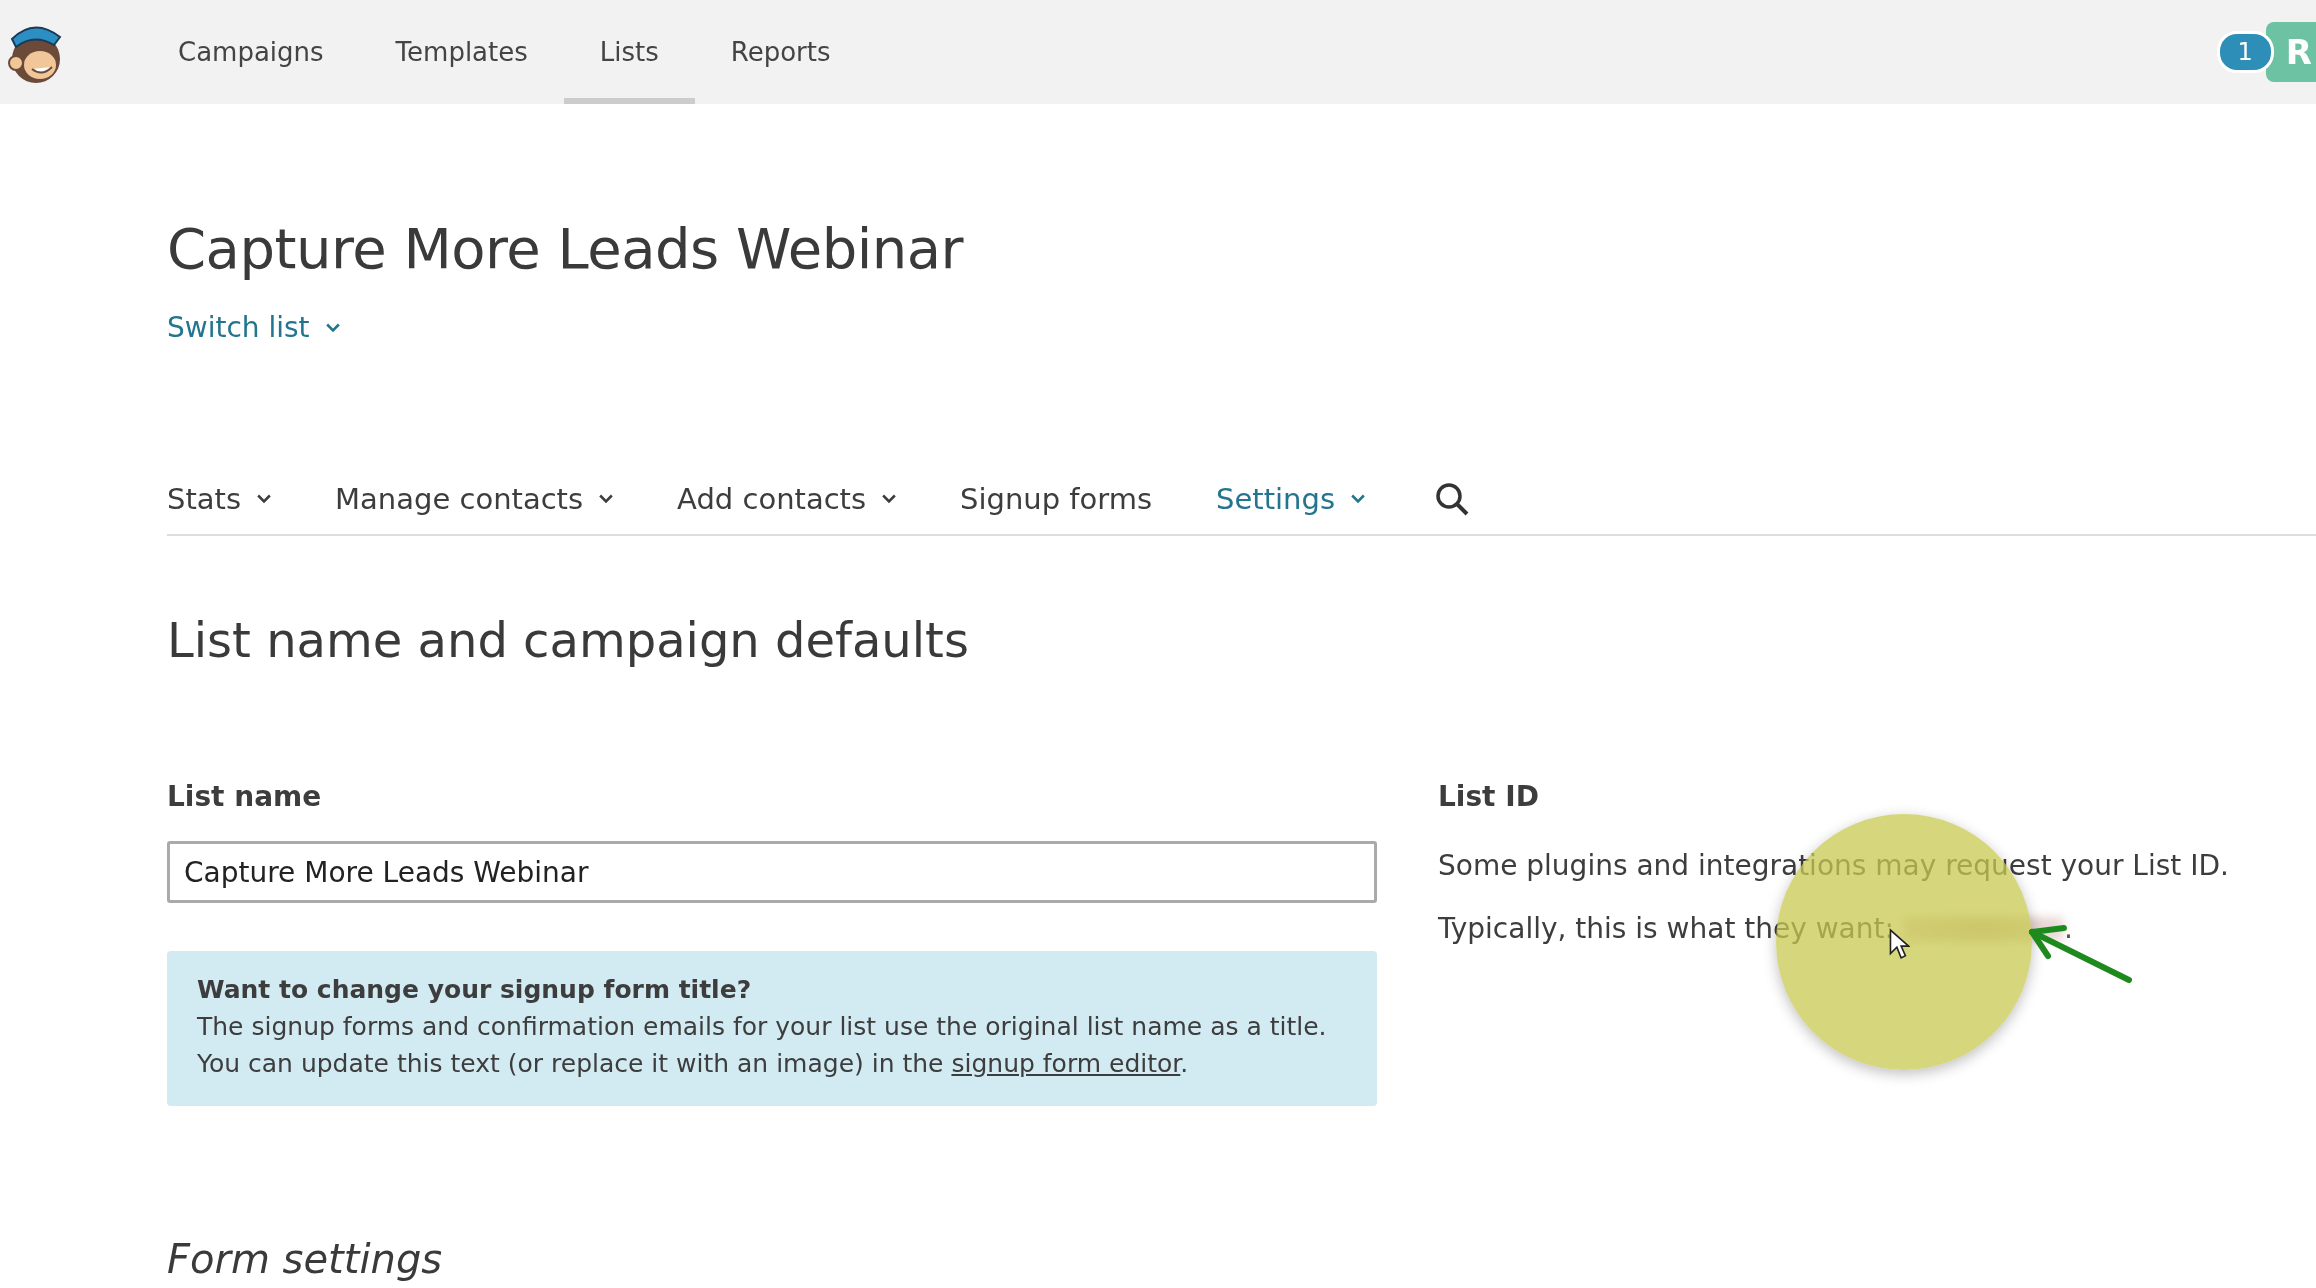 This screenshot has width=2316, height=1288. What do you see at coordinates (787, 499) in the screenshot?
I see `sub-nav-tab: Add contacts` at bounding box center [787, 499].